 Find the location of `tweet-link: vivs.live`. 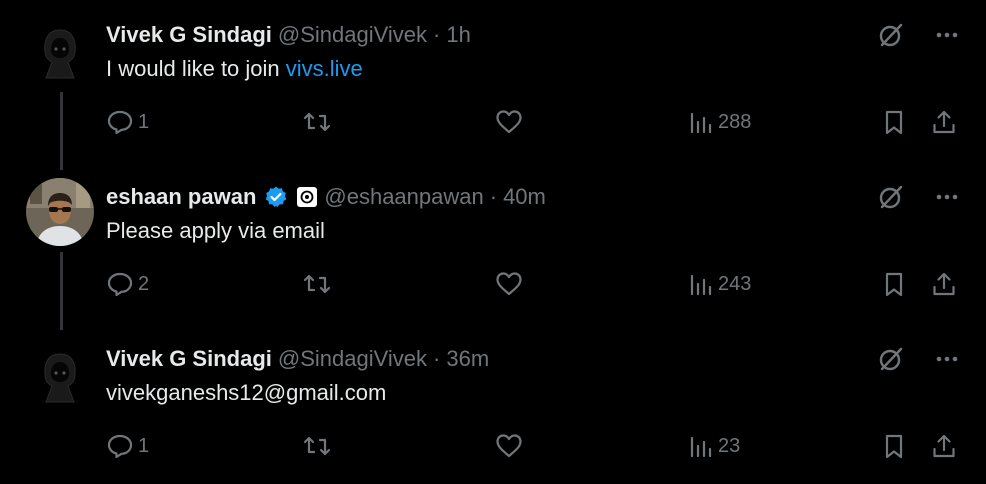

tweet-link: vivs.live is located at coordinates (324, 68).